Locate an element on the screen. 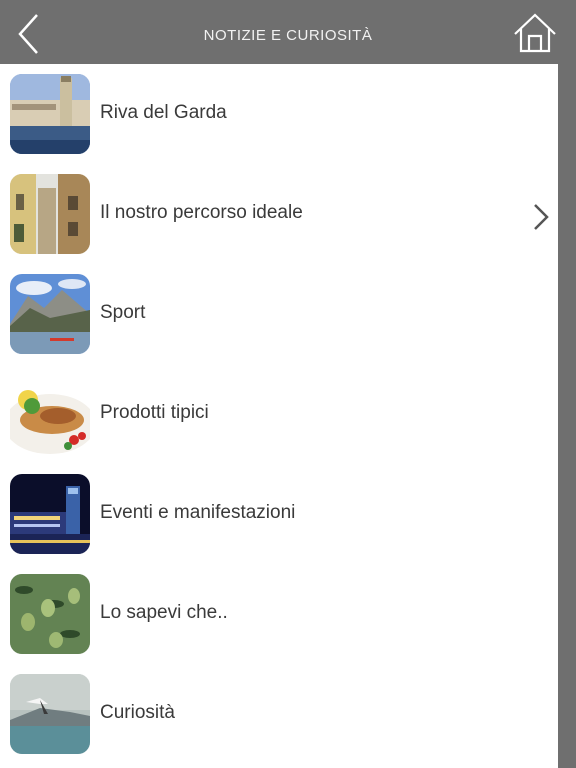  olive-branch-photo is located at coordinates (50, 614).